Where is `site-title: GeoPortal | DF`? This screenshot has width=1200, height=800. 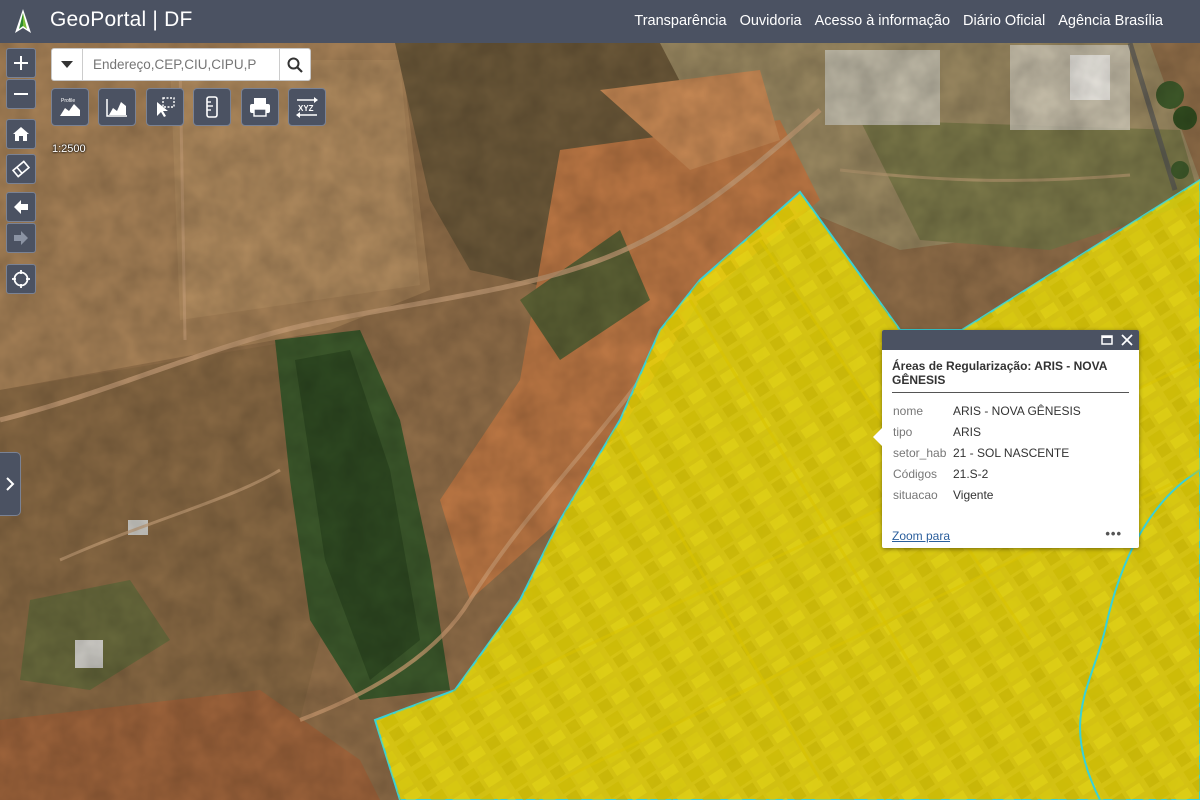
site-title: GeoPortal | DF is located at coordinates (121, 20).